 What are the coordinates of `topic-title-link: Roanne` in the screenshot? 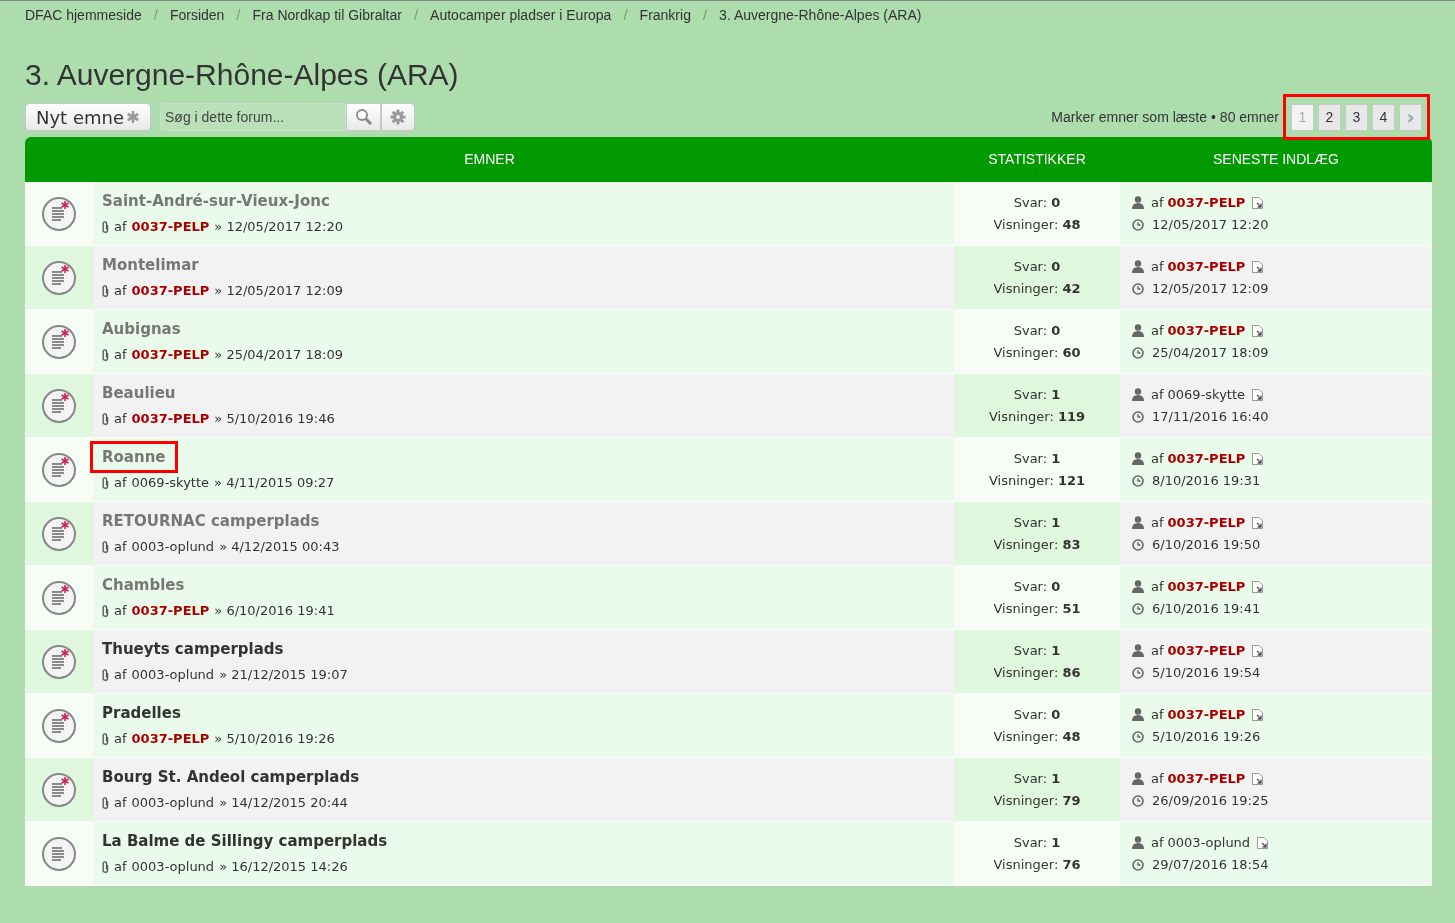 It's located at (134, 456).